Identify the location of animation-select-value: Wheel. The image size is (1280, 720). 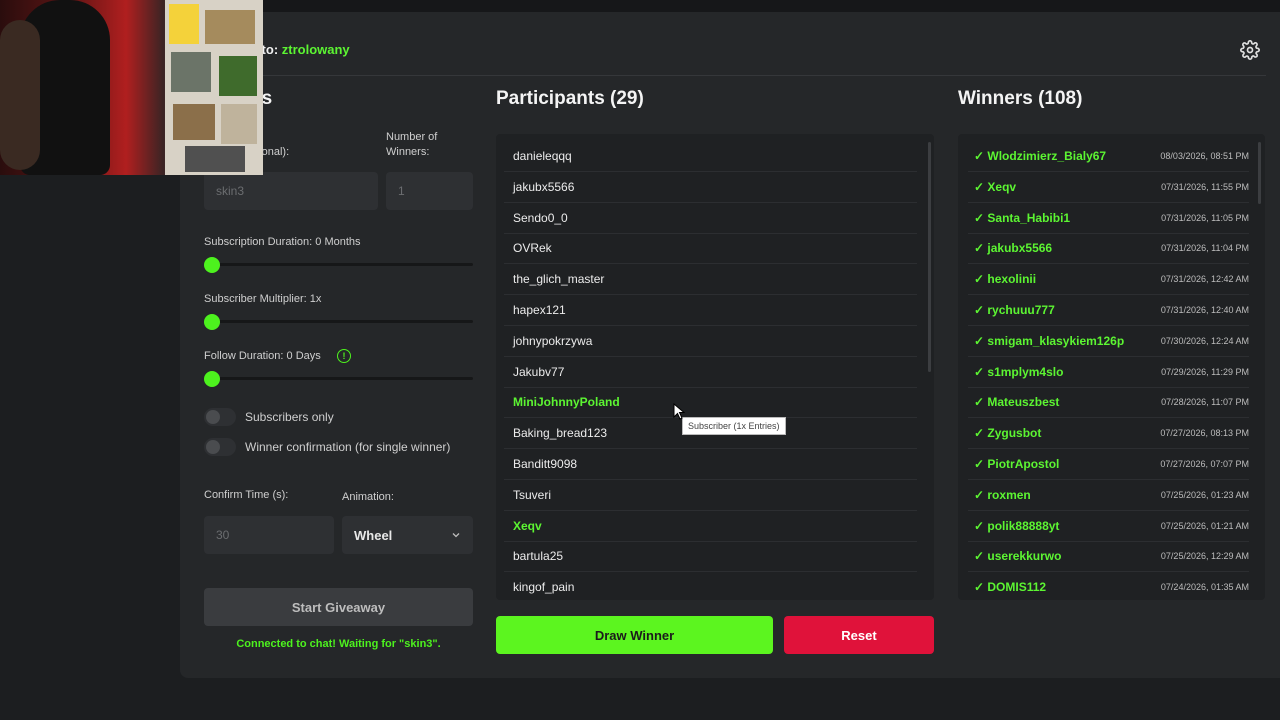
(373, 535).